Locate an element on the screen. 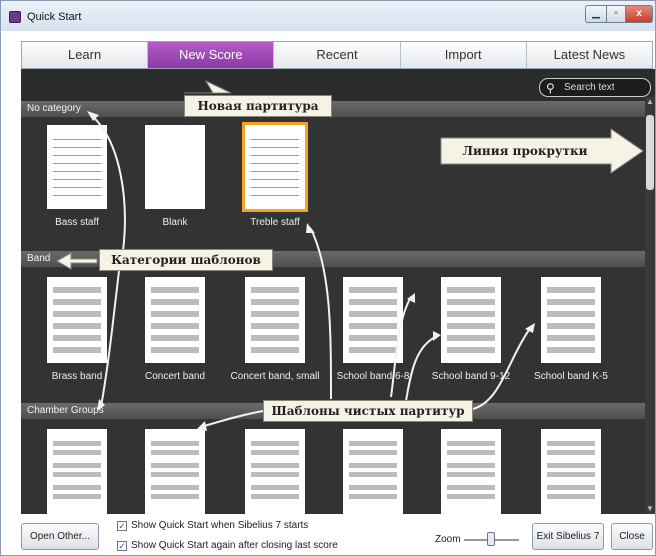 The width and height of the screenshot is (656, 556). template-school-band-k-5: School band K-5 is located at coordinates (571, 329).